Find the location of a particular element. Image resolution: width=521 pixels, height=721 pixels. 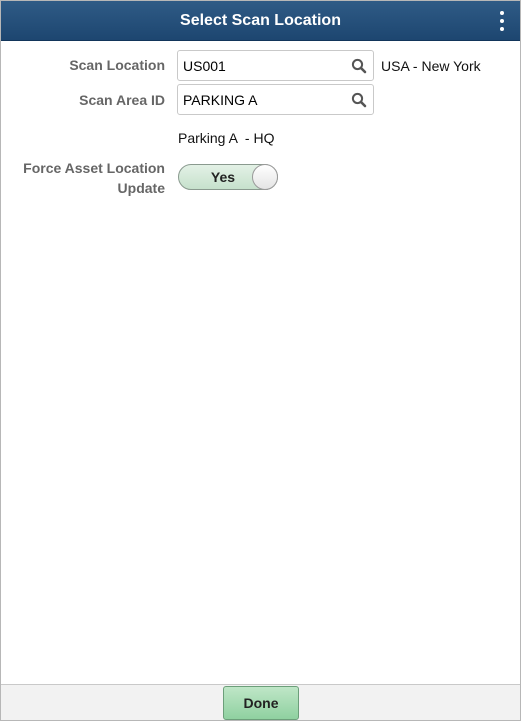

done-button: Done is located at coordinates (261, 703).